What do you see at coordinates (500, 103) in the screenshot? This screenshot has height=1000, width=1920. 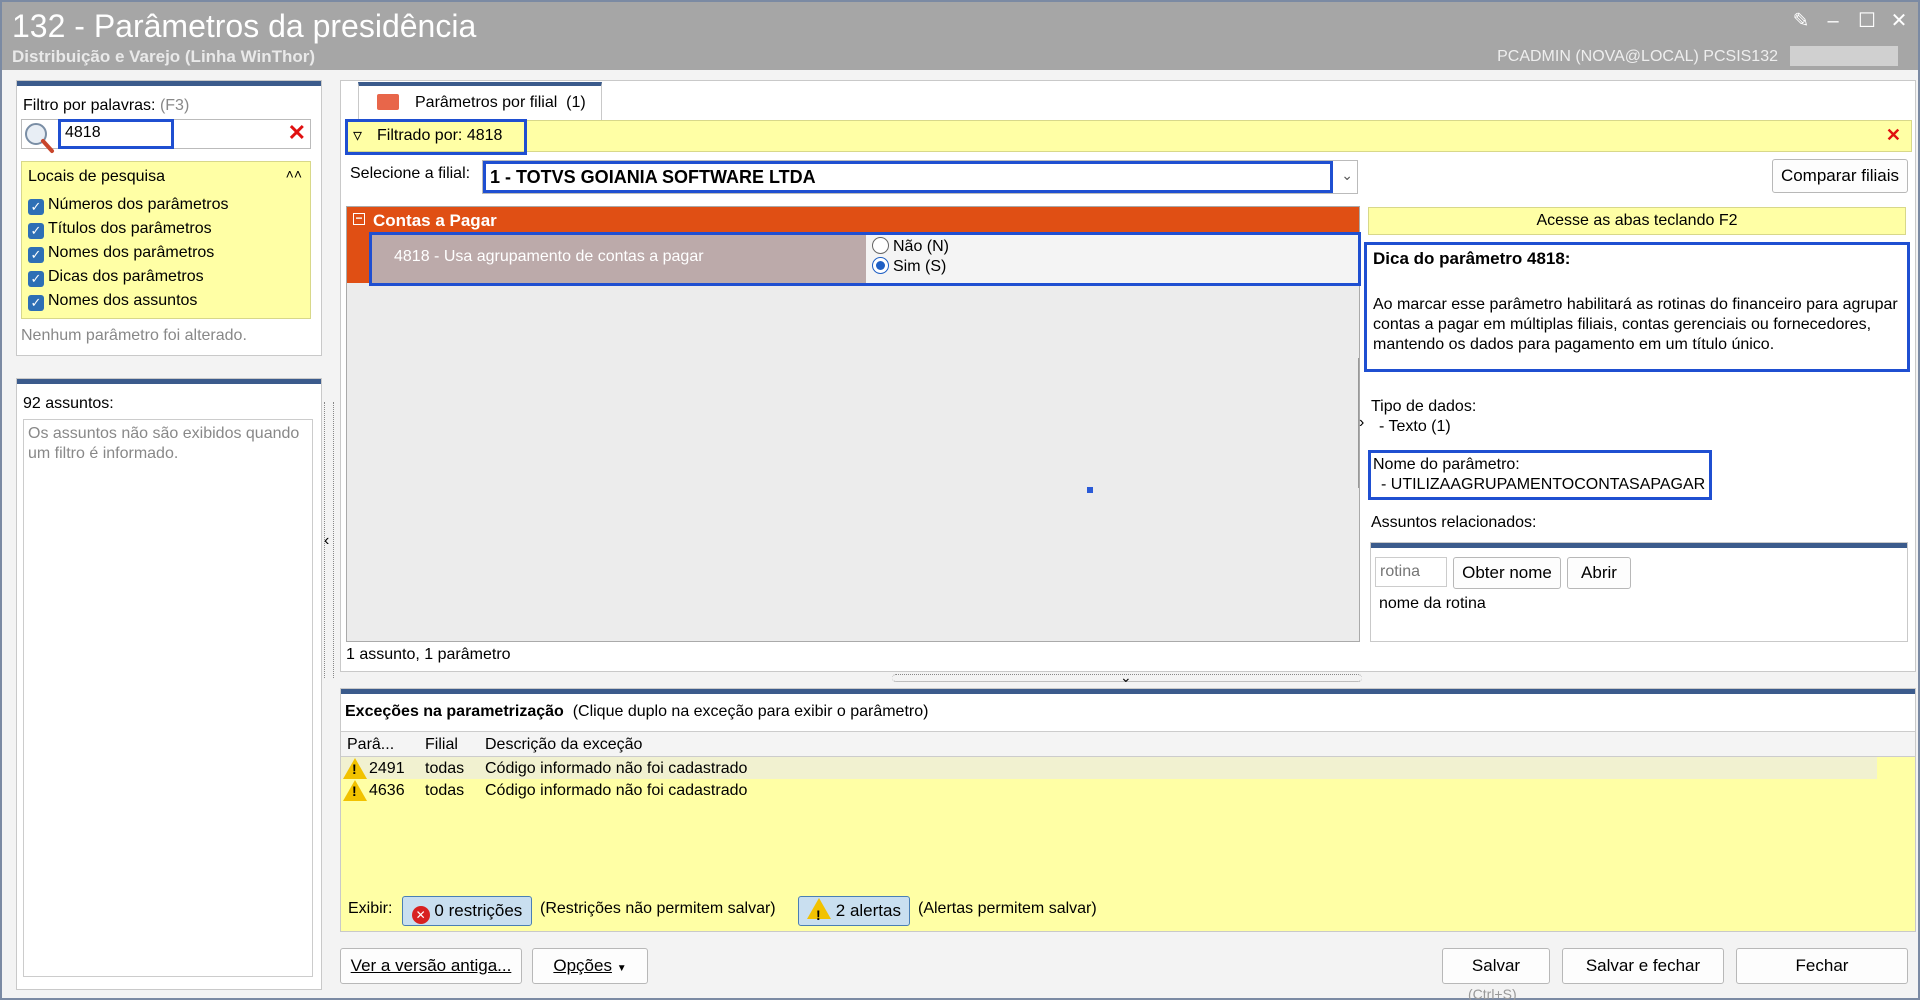 I see `tab-label-row: Parâmetros por filial (1)` at bounding box center [500, 103].